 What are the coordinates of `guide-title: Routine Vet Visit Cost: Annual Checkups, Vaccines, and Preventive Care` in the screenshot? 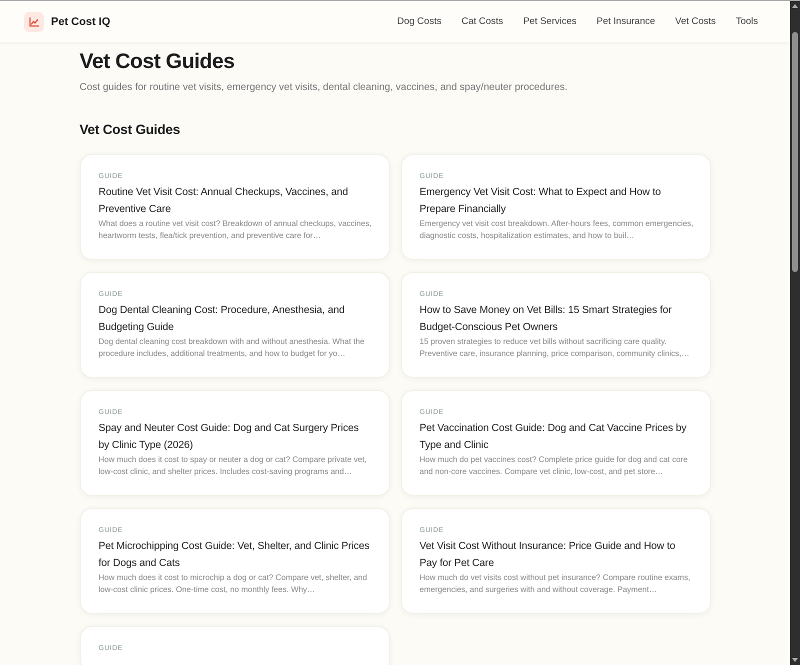 It's located at (224, 201).